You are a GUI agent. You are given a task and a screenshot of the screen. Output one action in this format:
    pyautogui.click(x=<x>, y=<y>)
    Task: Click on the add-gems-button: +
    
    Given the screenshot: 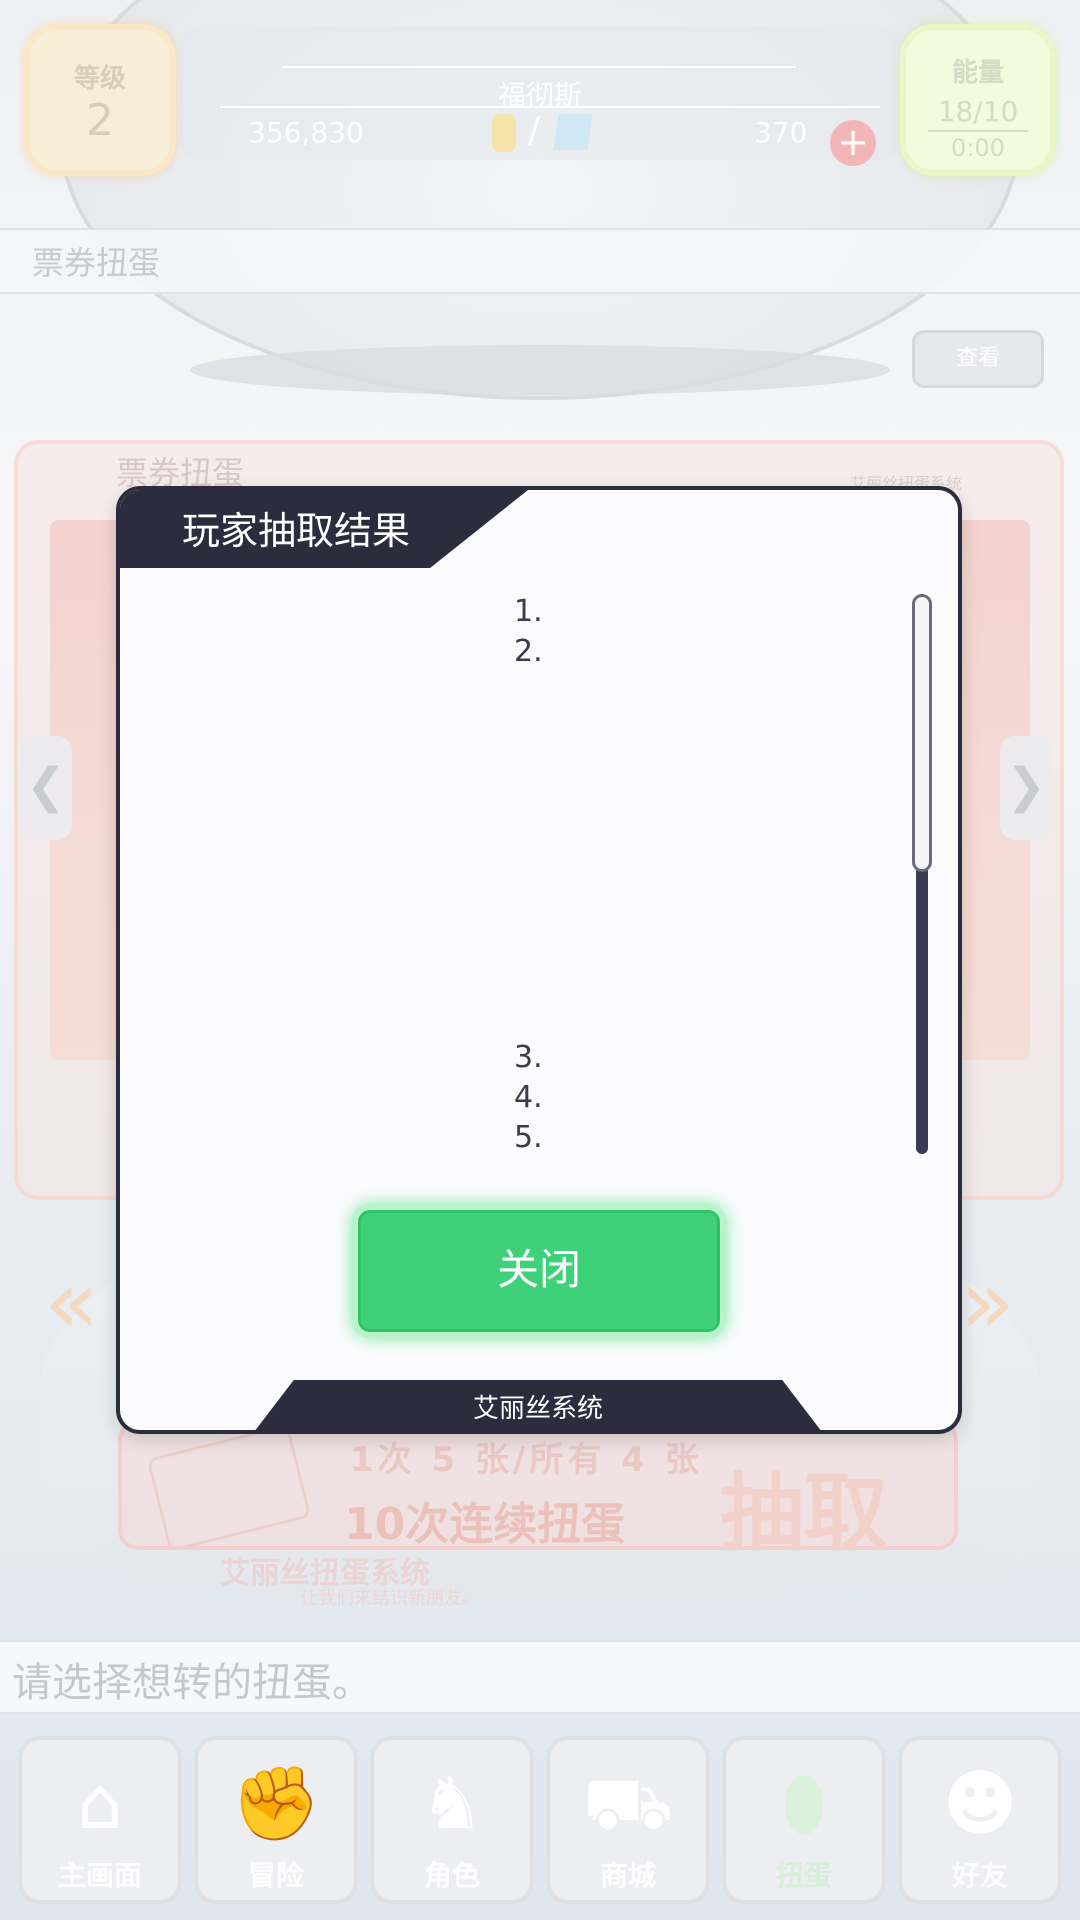 What is the action you would take?
    pyautogui.click(x=853, y=143)
    